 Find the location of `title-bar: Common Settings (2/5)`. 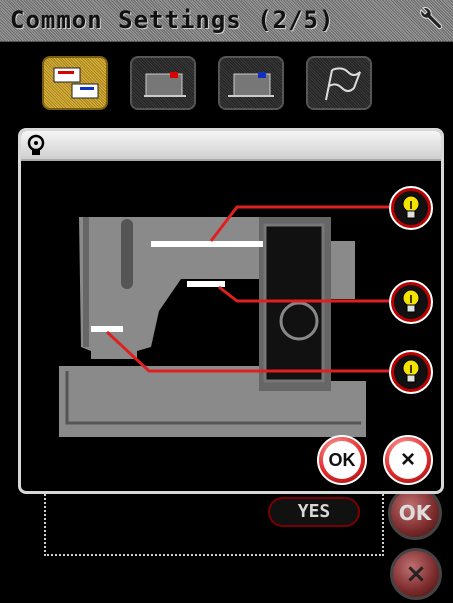

title-bar: Common Settings (2/5) is located at coordinates (226, 21).